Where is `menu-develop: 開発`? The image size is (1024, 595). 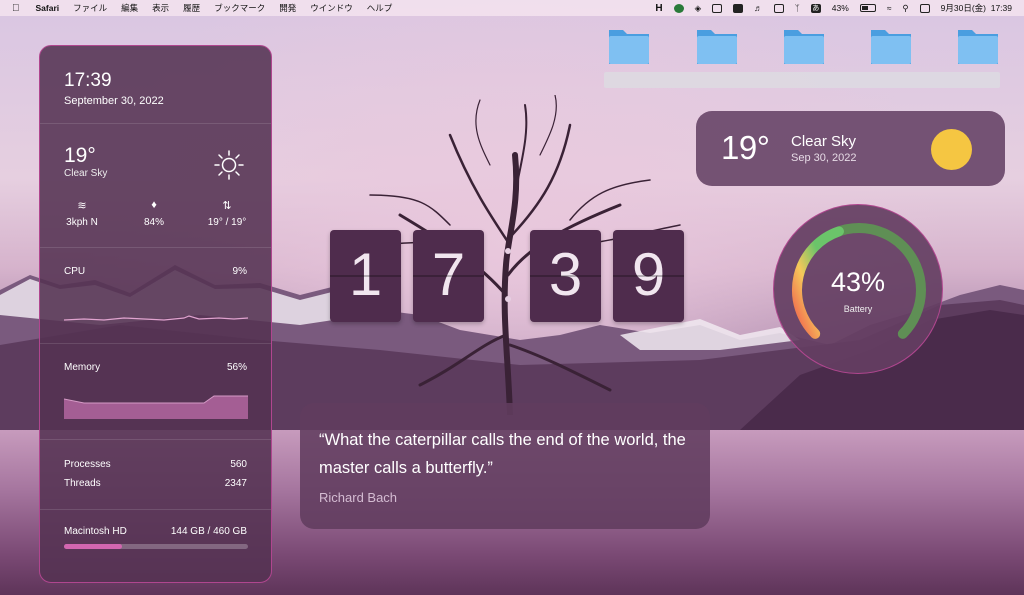
menu-develop: 開発 is located at coordinates (287, 8).